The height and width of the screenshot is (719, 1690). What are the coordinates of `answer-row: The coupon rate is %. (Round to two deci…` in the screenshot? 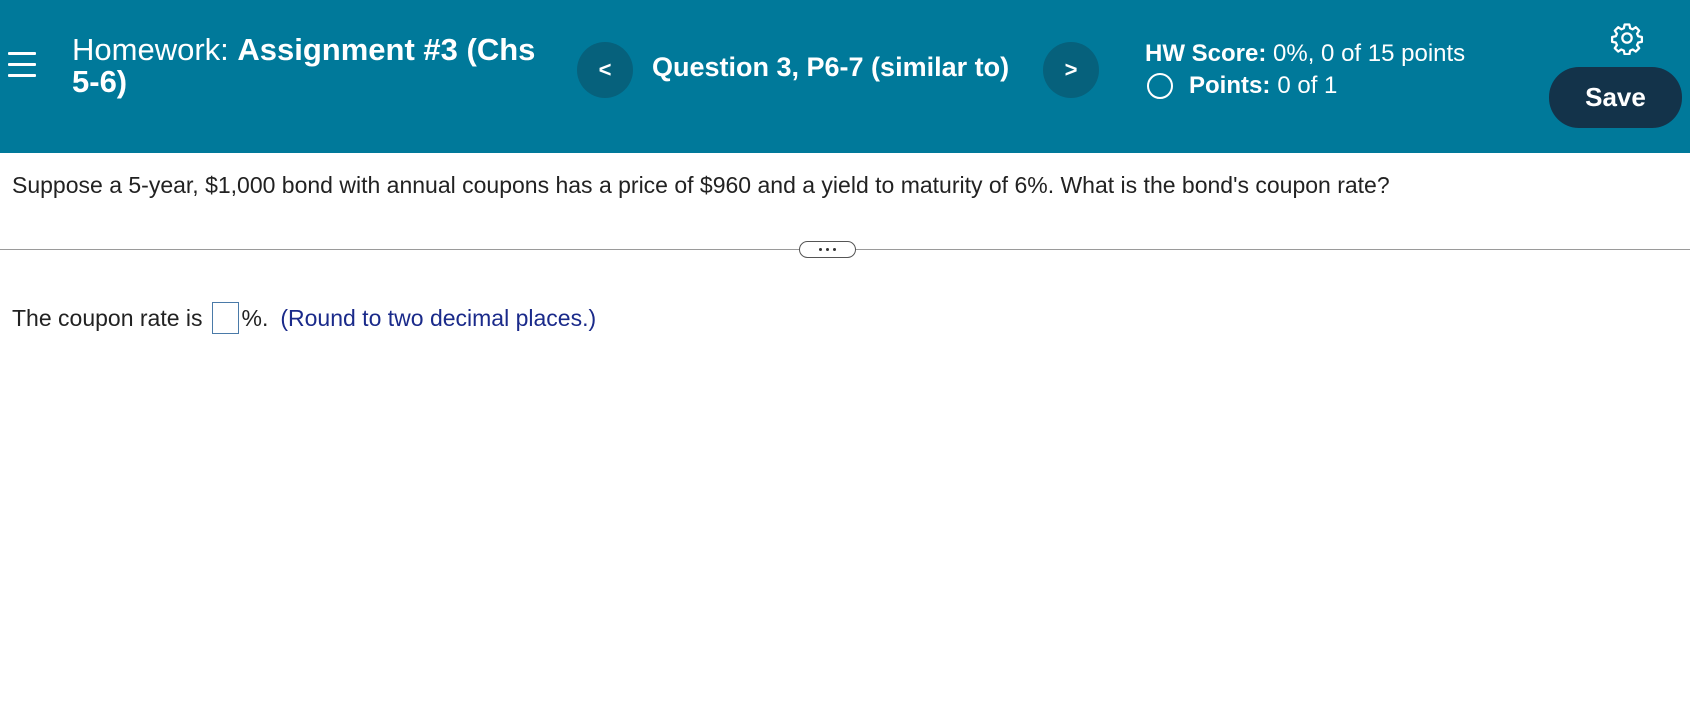 It's located at (304, 318).